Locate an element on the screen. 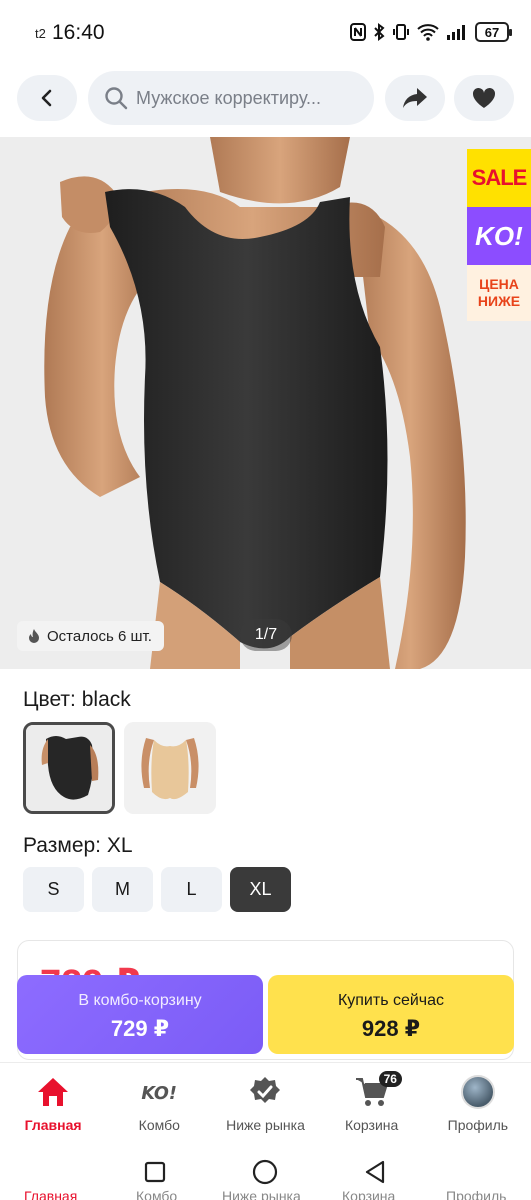 This screenshot has height=1200, width=531. nav-item-combo: KO! Комбо is located at coordinates (159, 1104).